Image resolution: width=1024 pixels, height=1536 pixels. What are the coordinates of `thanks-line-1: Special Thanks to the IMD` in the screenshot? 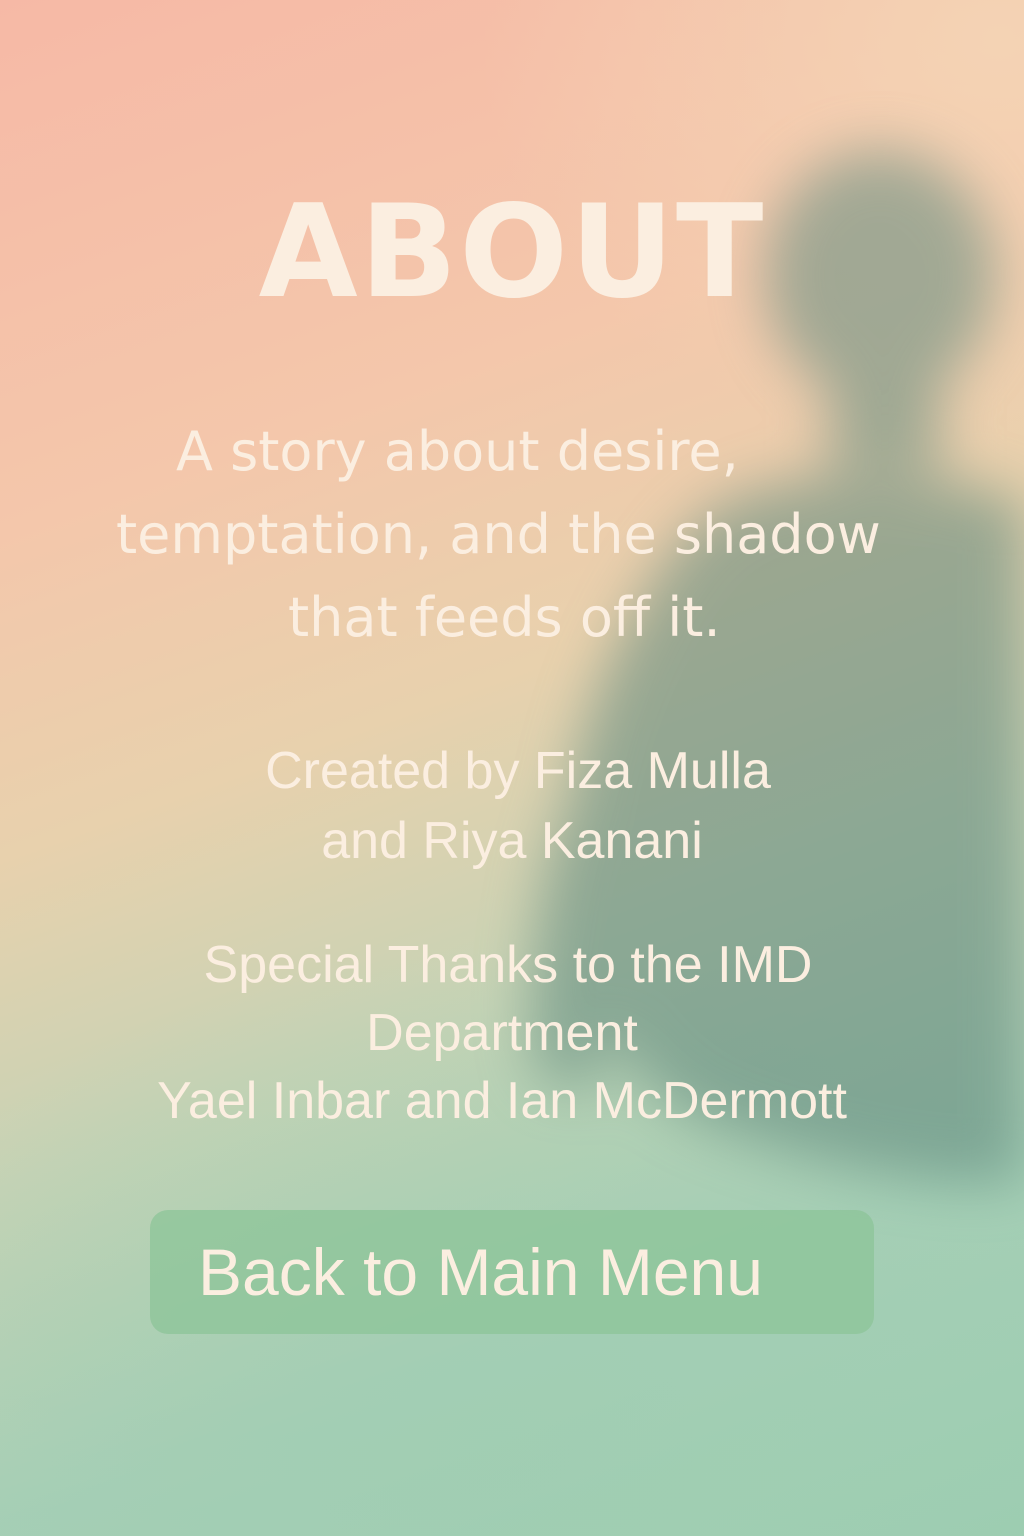 It's located at (508, 965).